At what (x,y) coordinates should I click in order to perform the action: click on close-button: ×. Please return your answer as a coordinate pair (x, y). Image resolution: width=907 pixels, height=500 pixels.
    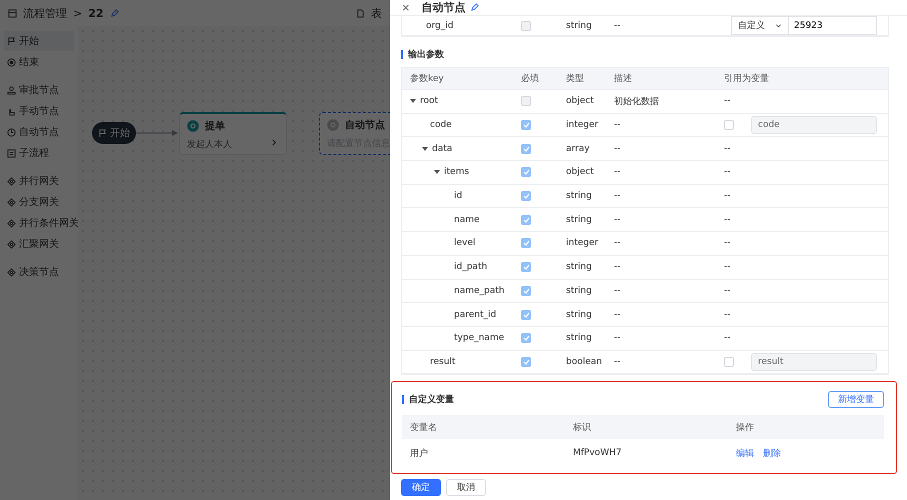
    Looking at the image, I should click on (406, 7).